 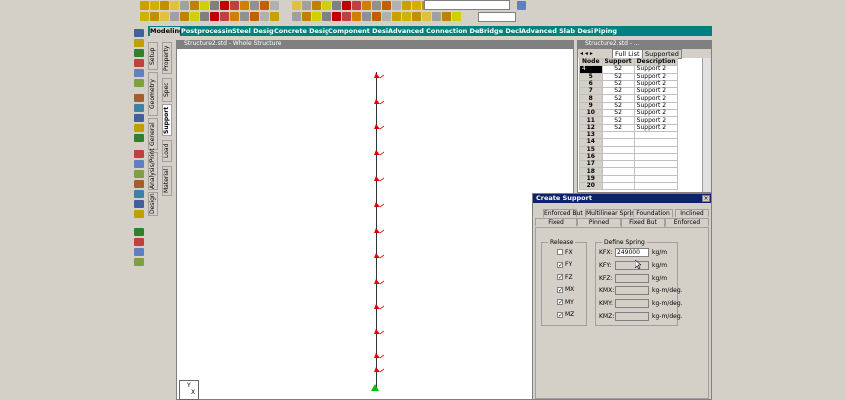 What do you see at coordinates (255, 31) in the screenshot?
I see `page-tab-steel-design: Steel Design` at bounding box center [255, 31].